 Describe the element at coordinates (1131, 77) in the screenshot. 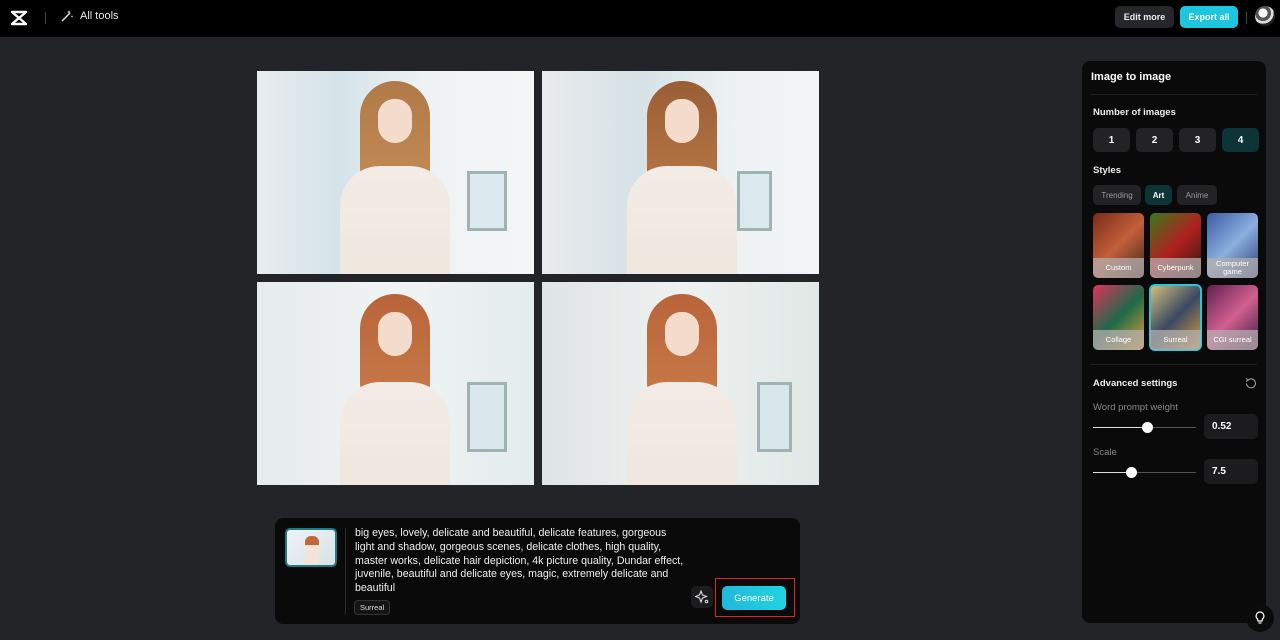

I see `panel-title: Image to image` at that location.